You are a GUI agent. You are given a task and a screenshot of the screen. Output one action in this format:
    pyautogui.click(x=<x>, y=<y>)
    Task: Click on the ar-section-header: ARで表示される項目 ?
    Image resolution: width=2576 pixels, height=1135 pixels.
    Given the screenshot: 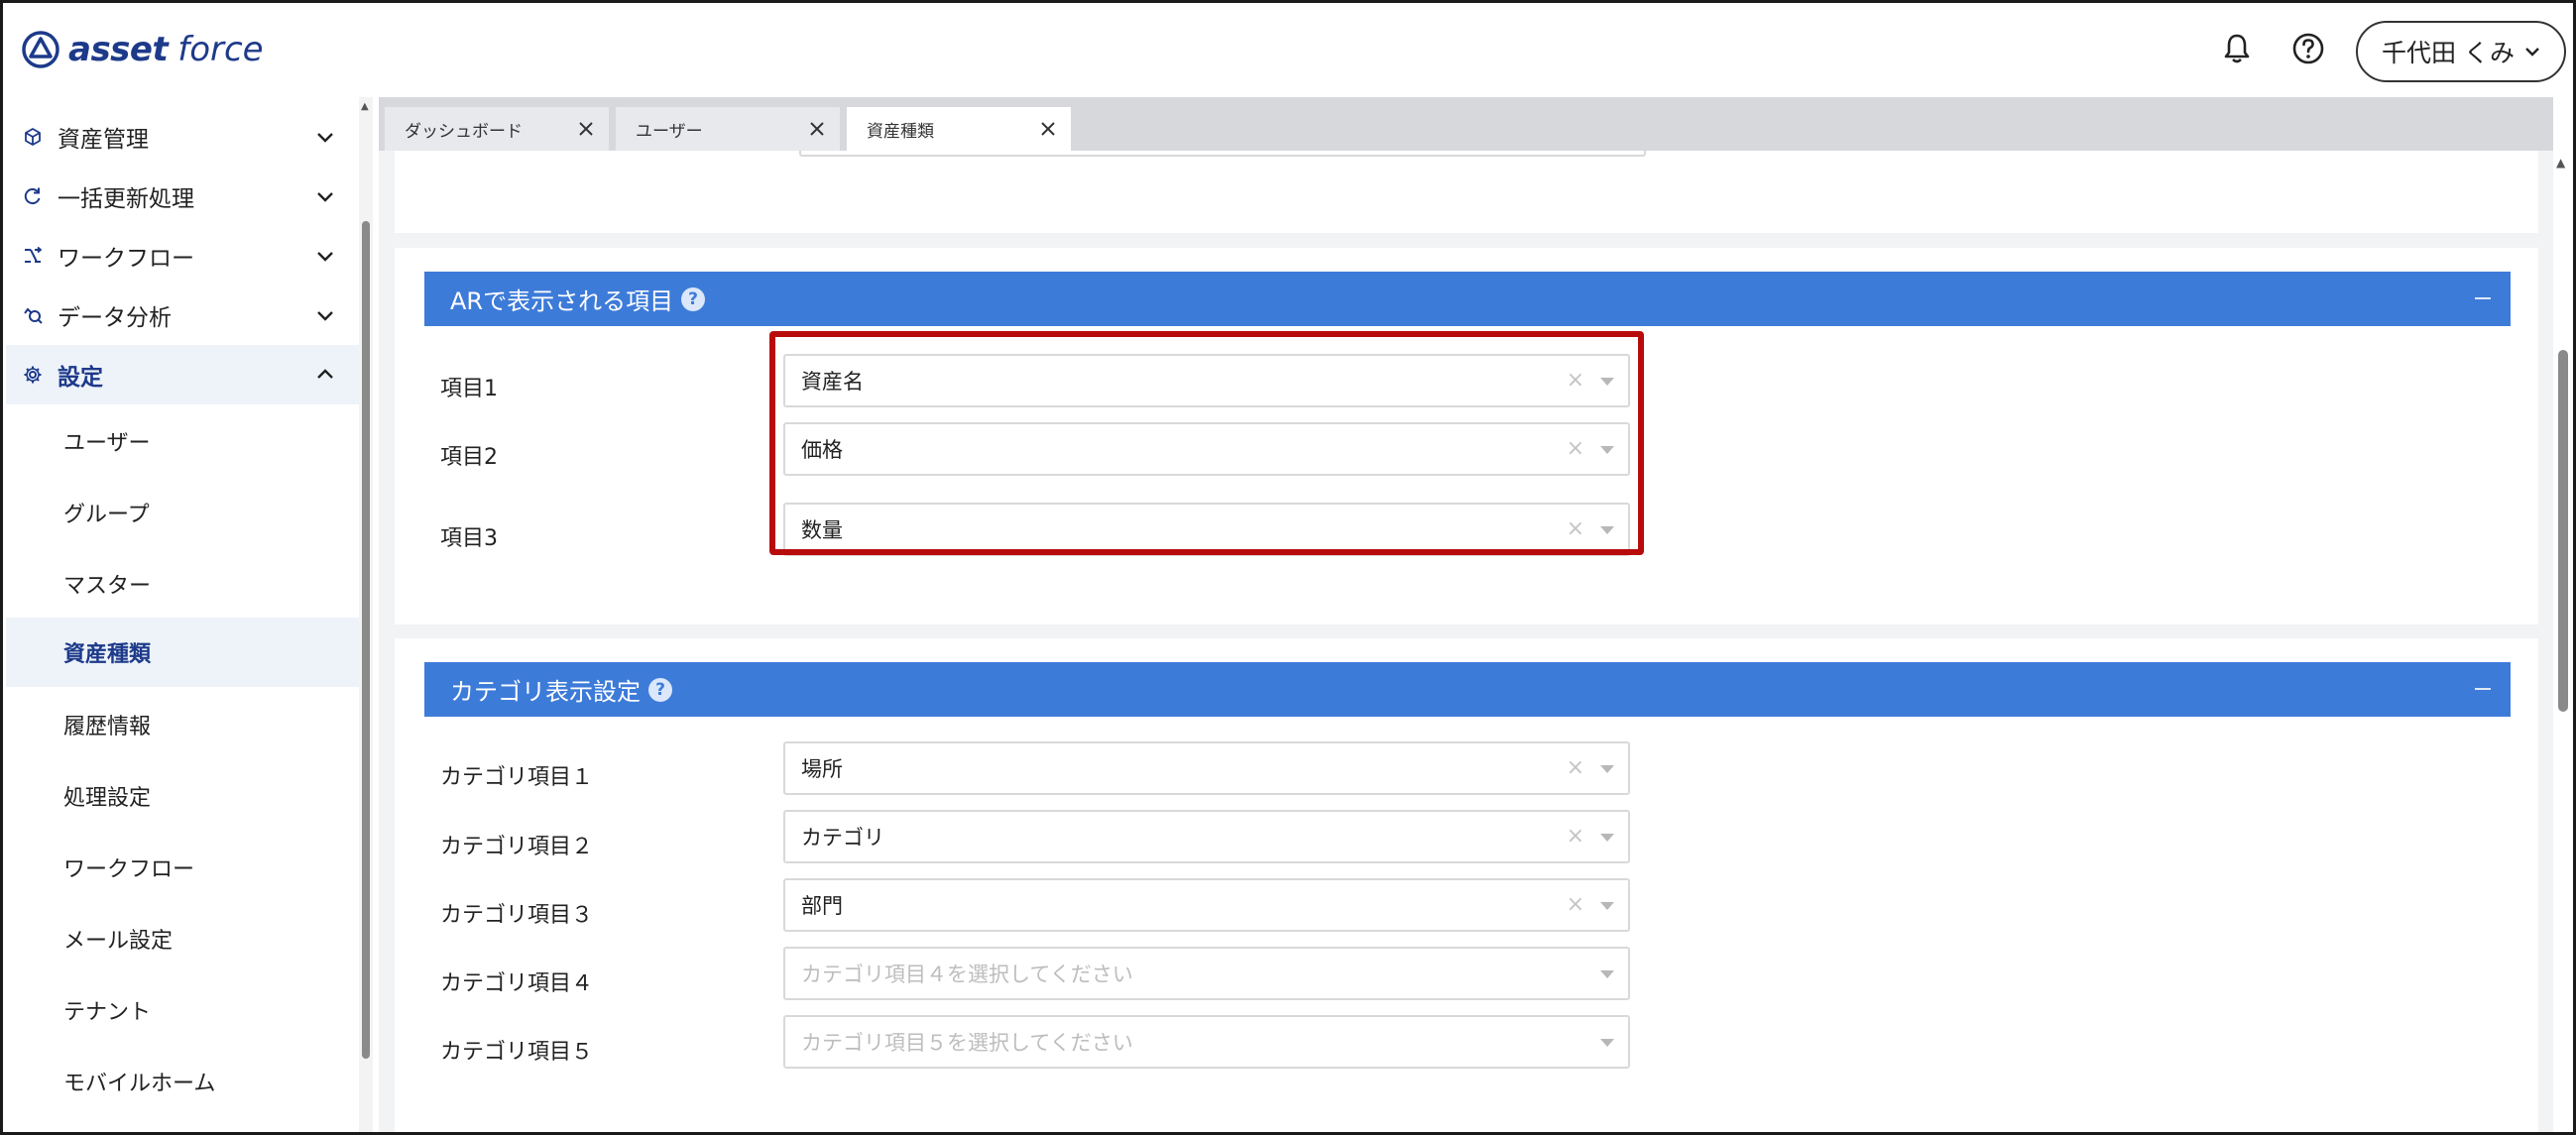 What is the action you would take?
    pyautogui.click(x=1467, y=299)
    